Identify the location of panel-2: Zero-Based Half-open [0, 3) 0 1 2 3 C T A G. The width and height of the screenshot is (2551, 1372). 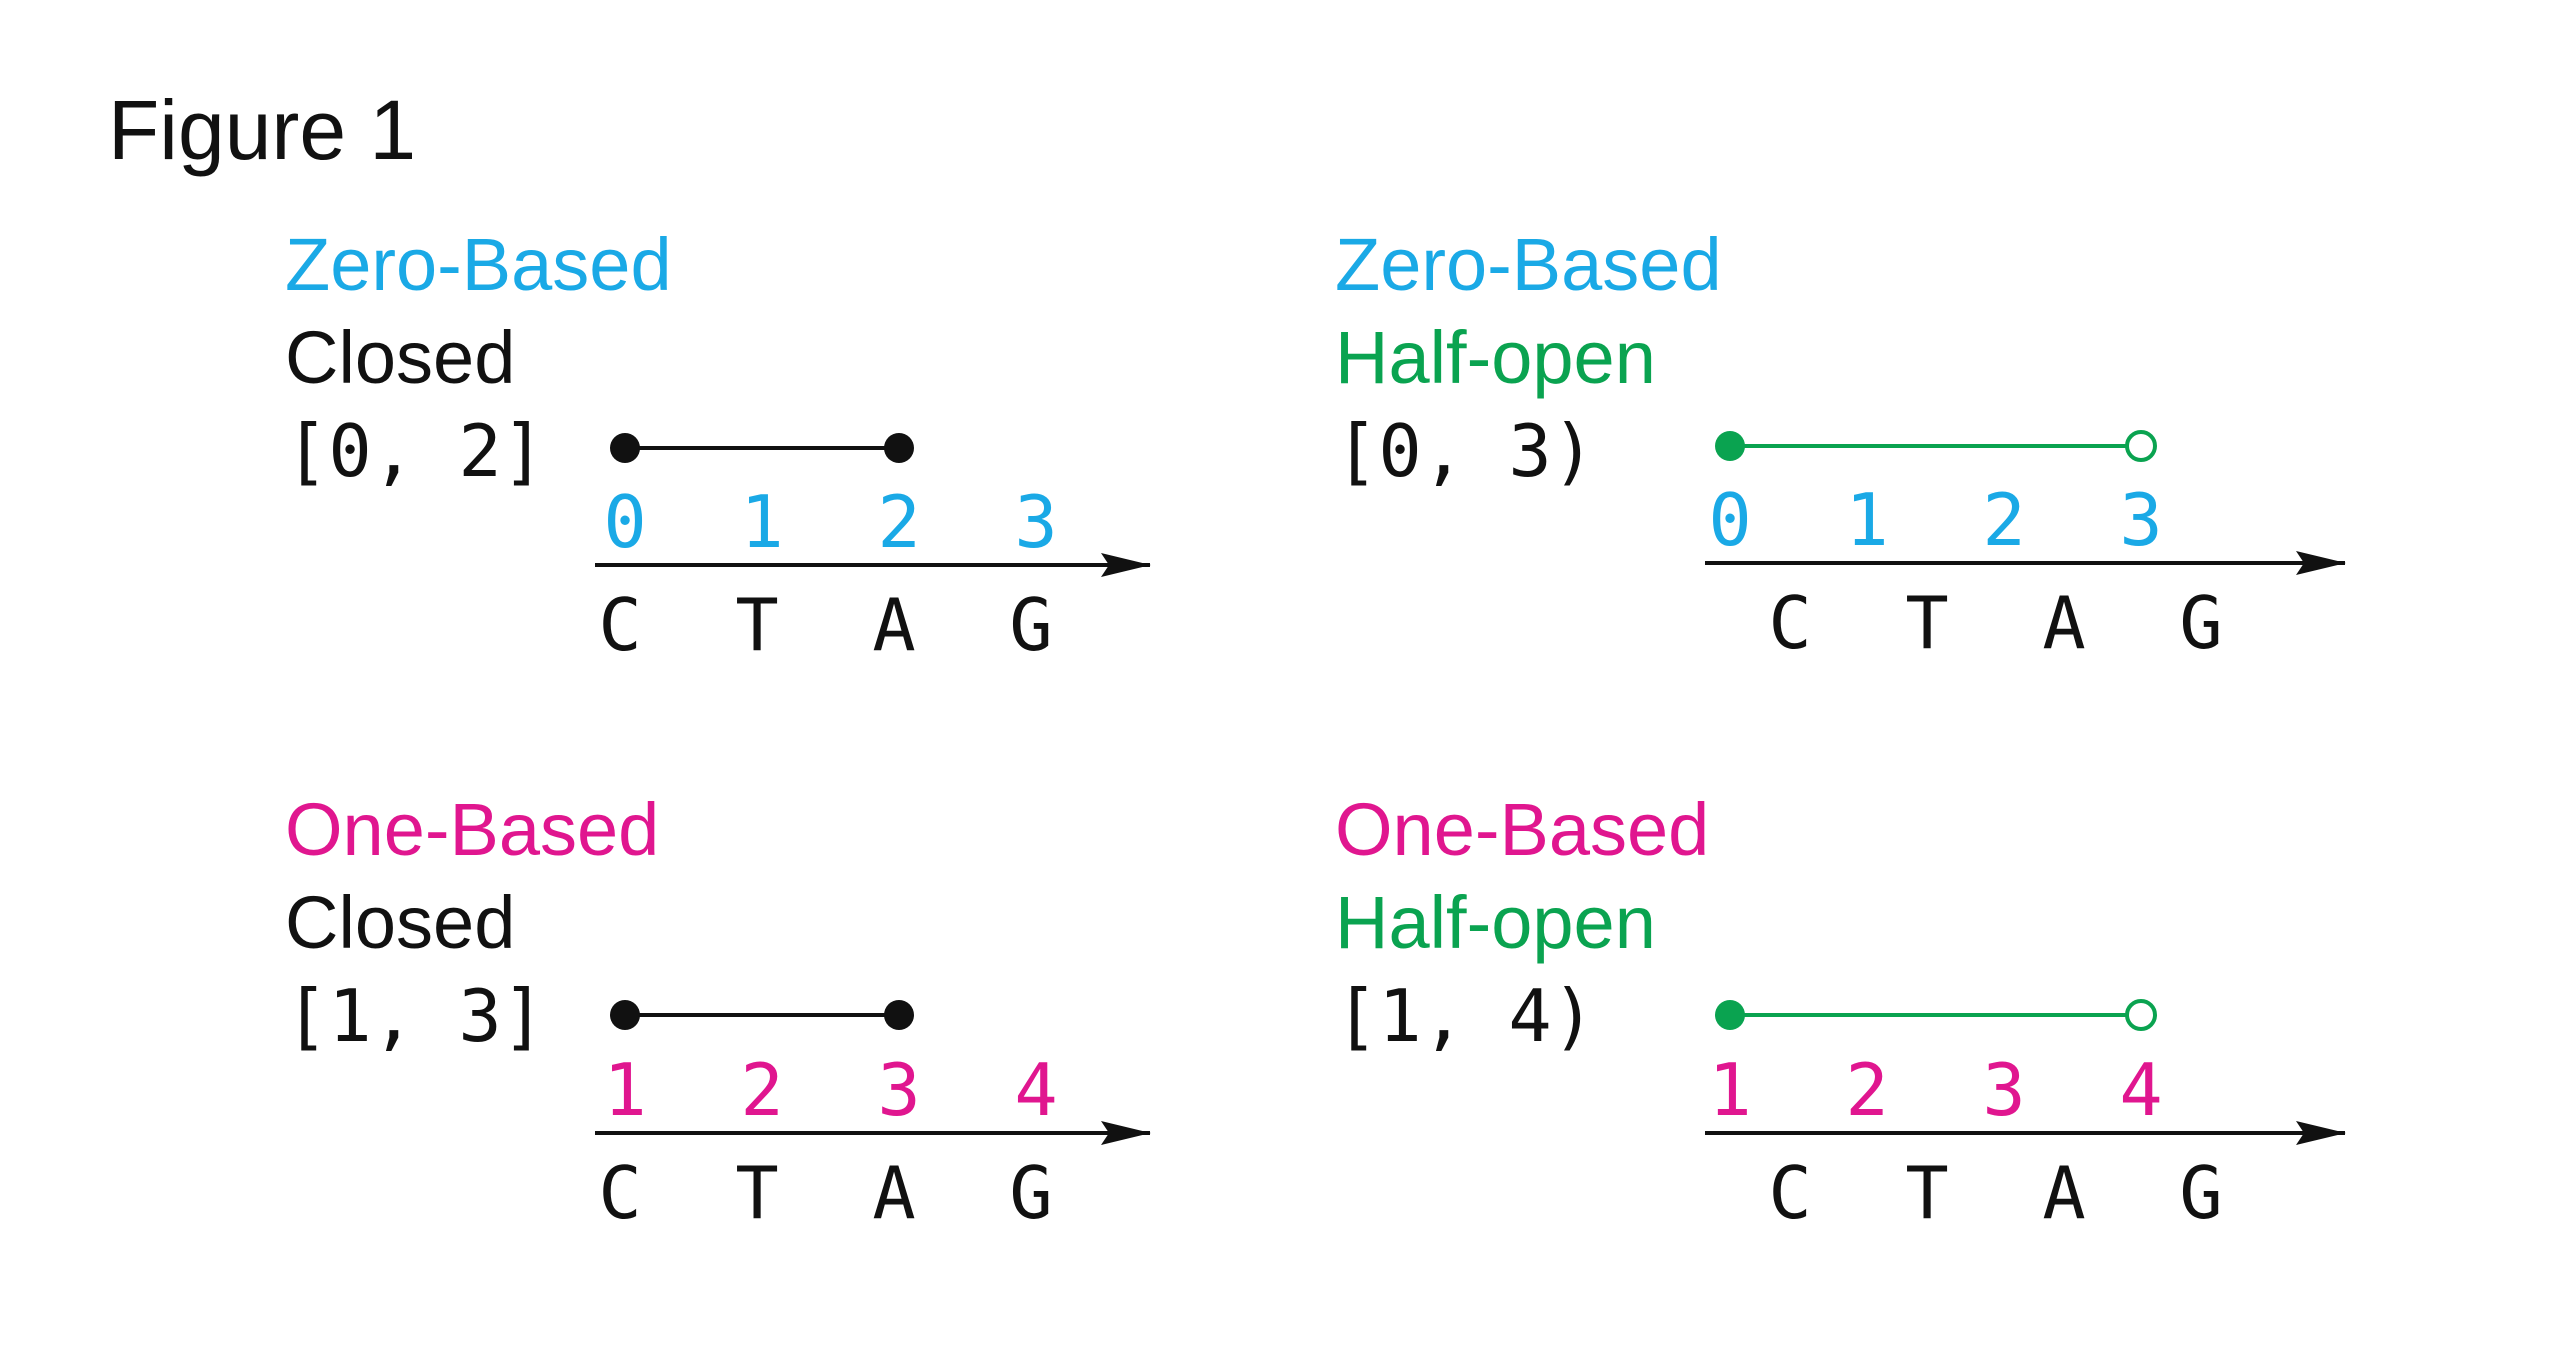
(1840, 444).